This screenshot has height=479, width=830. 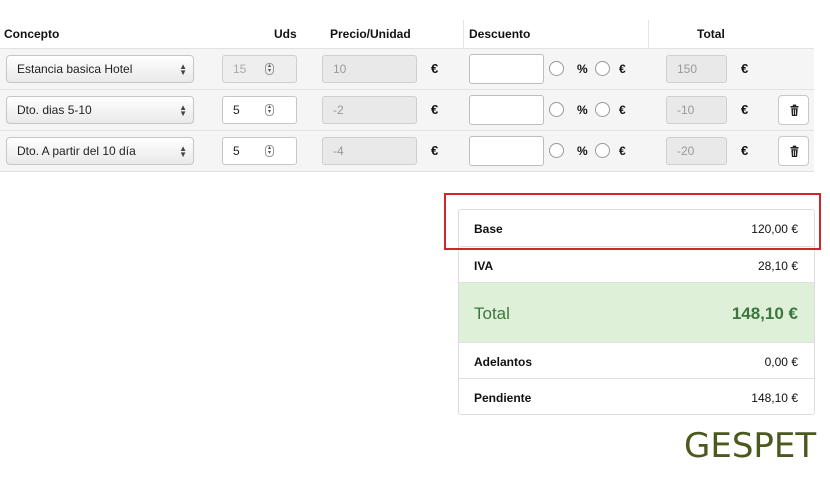 I want to click on header-precio-unidad: Precio/Unidad, so click(x=370, y=34).